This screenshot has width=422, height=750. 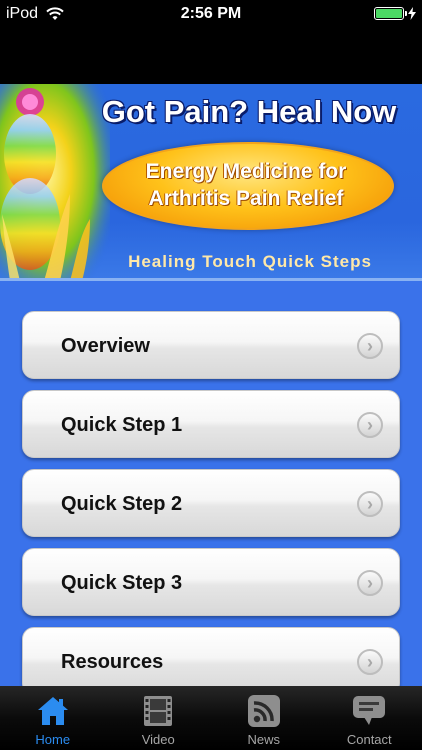 I want to click on banner-oval-line2: Arthritis Pain Relief, so click(x=246, y=198).